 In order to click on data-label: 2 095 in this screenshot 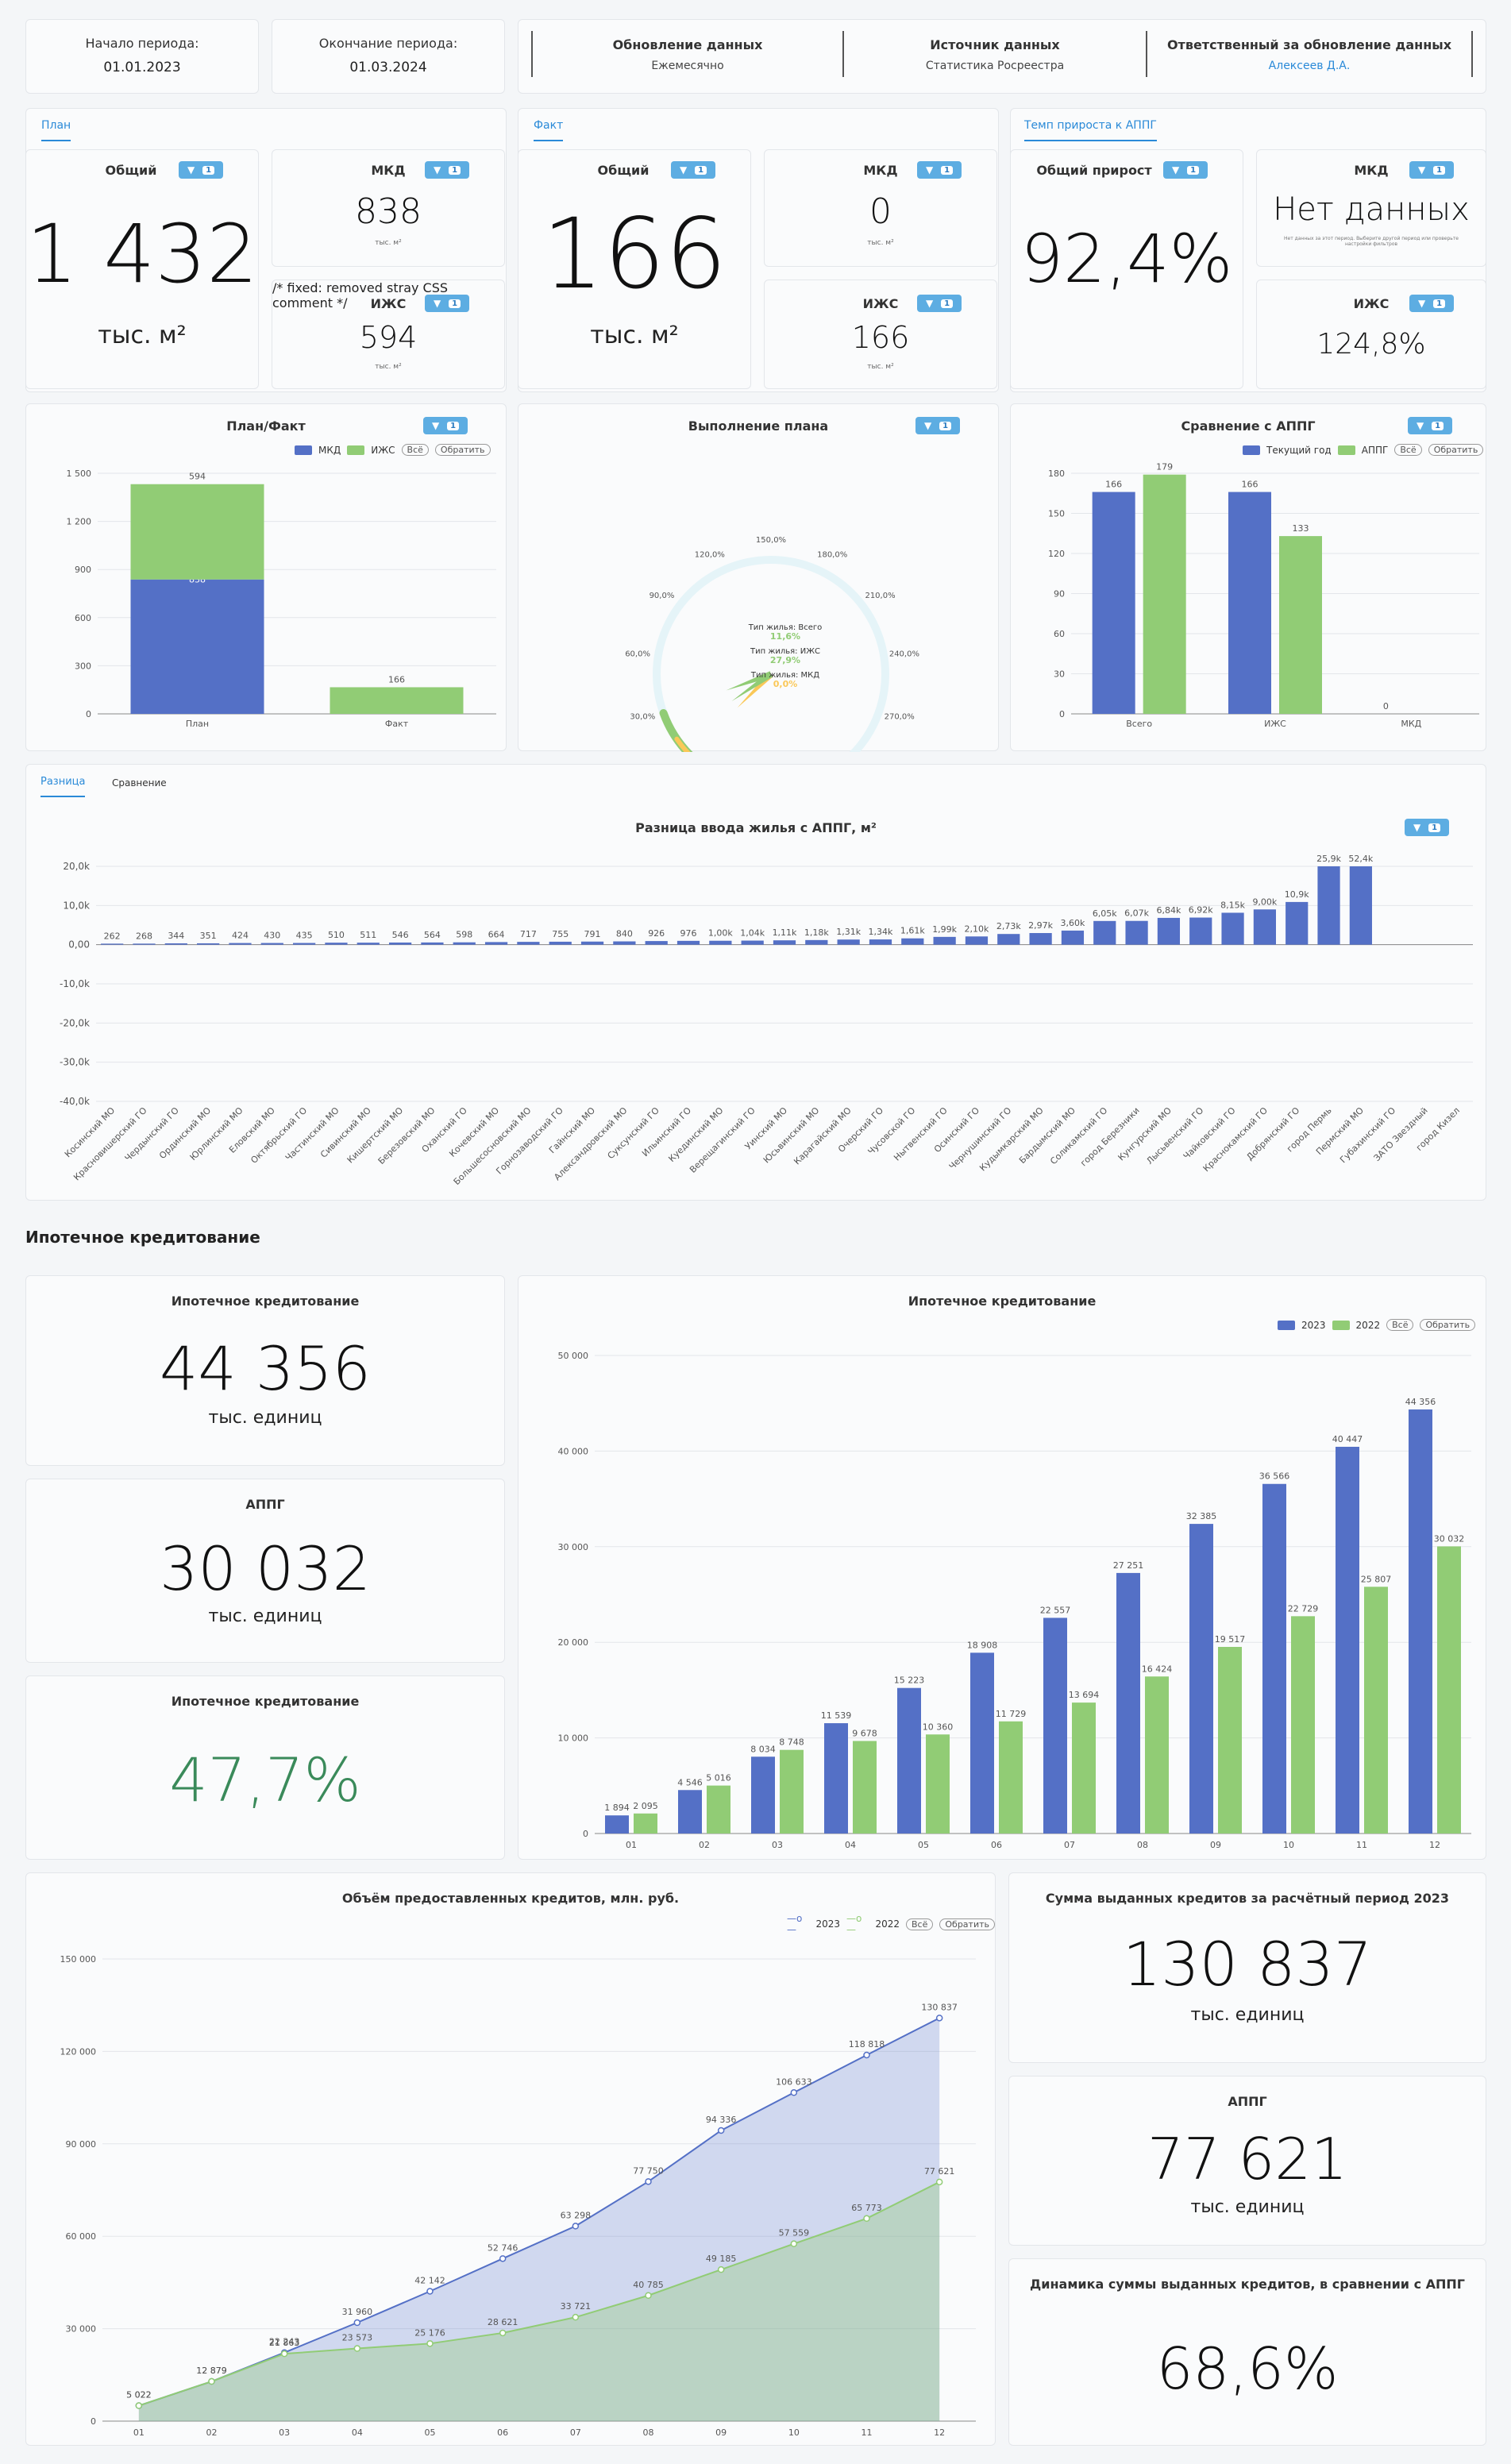, I will do `click(645, 1806)`.